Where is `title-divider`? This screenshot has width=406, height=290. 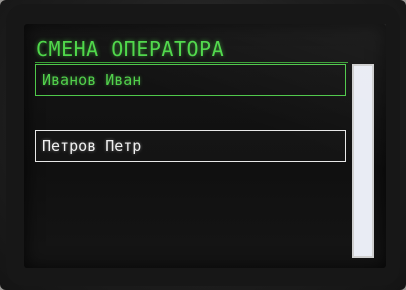 title-divider is located at coordinates (191, 62).